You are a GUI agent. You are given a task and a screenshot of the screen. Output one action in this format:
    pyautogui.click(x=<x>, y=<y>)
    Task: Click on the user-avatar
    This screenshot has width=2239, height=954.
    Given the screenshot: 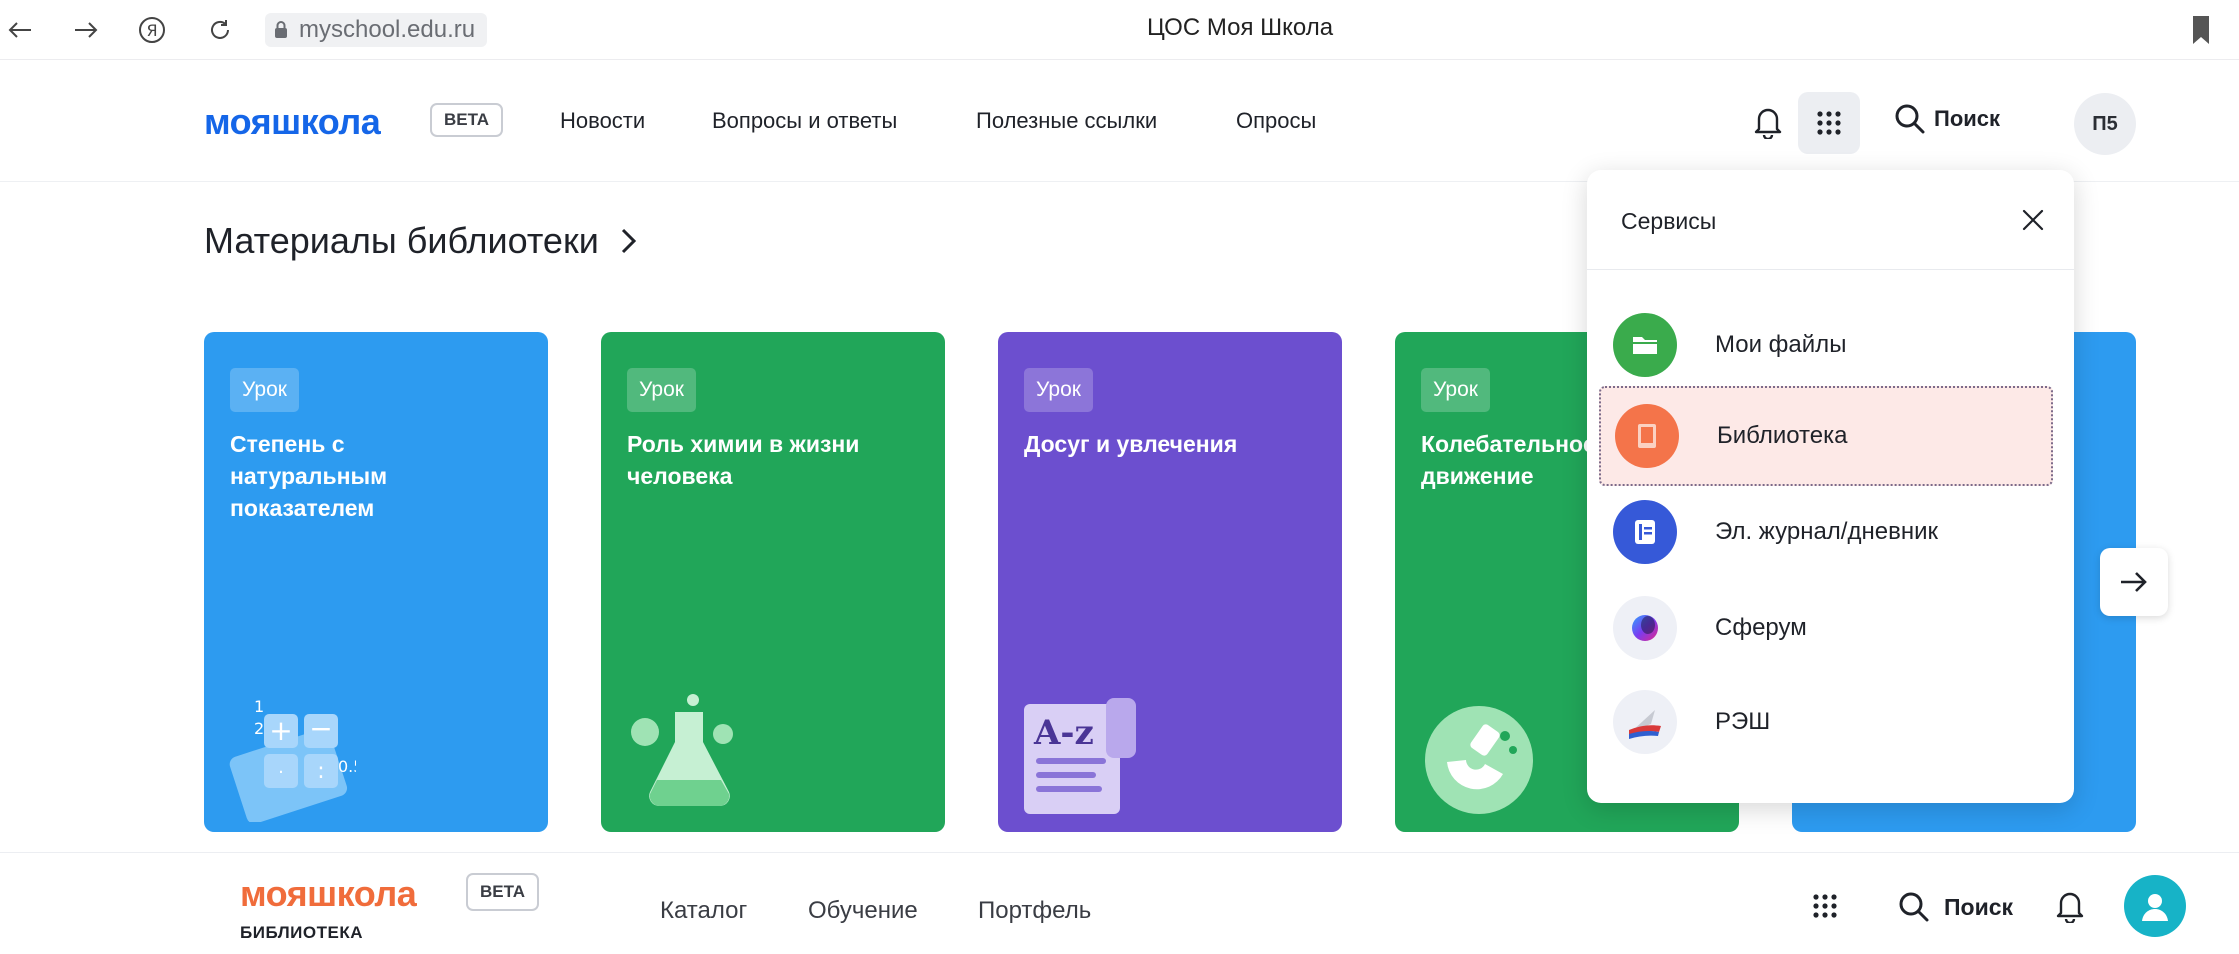 What is the action you would take?
    pyautogui.click(x=2155, y=906)
    